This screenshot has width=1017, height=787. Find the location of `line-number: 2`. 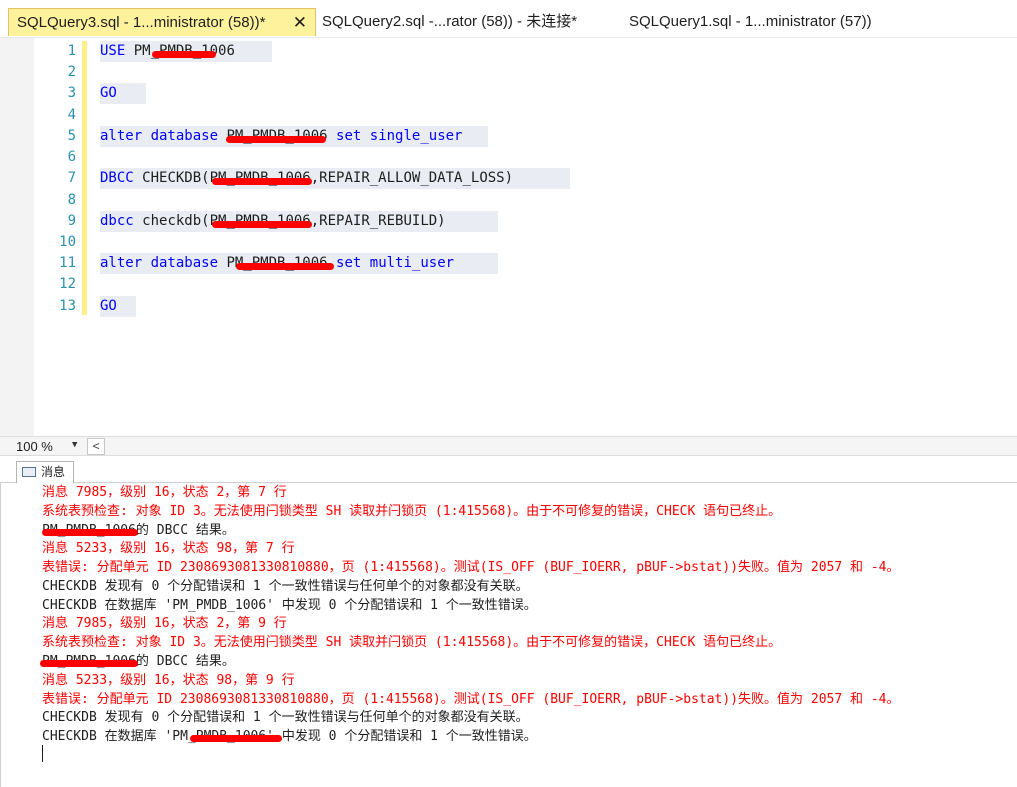

line-number: 2 is located at coordinates (71, 72).